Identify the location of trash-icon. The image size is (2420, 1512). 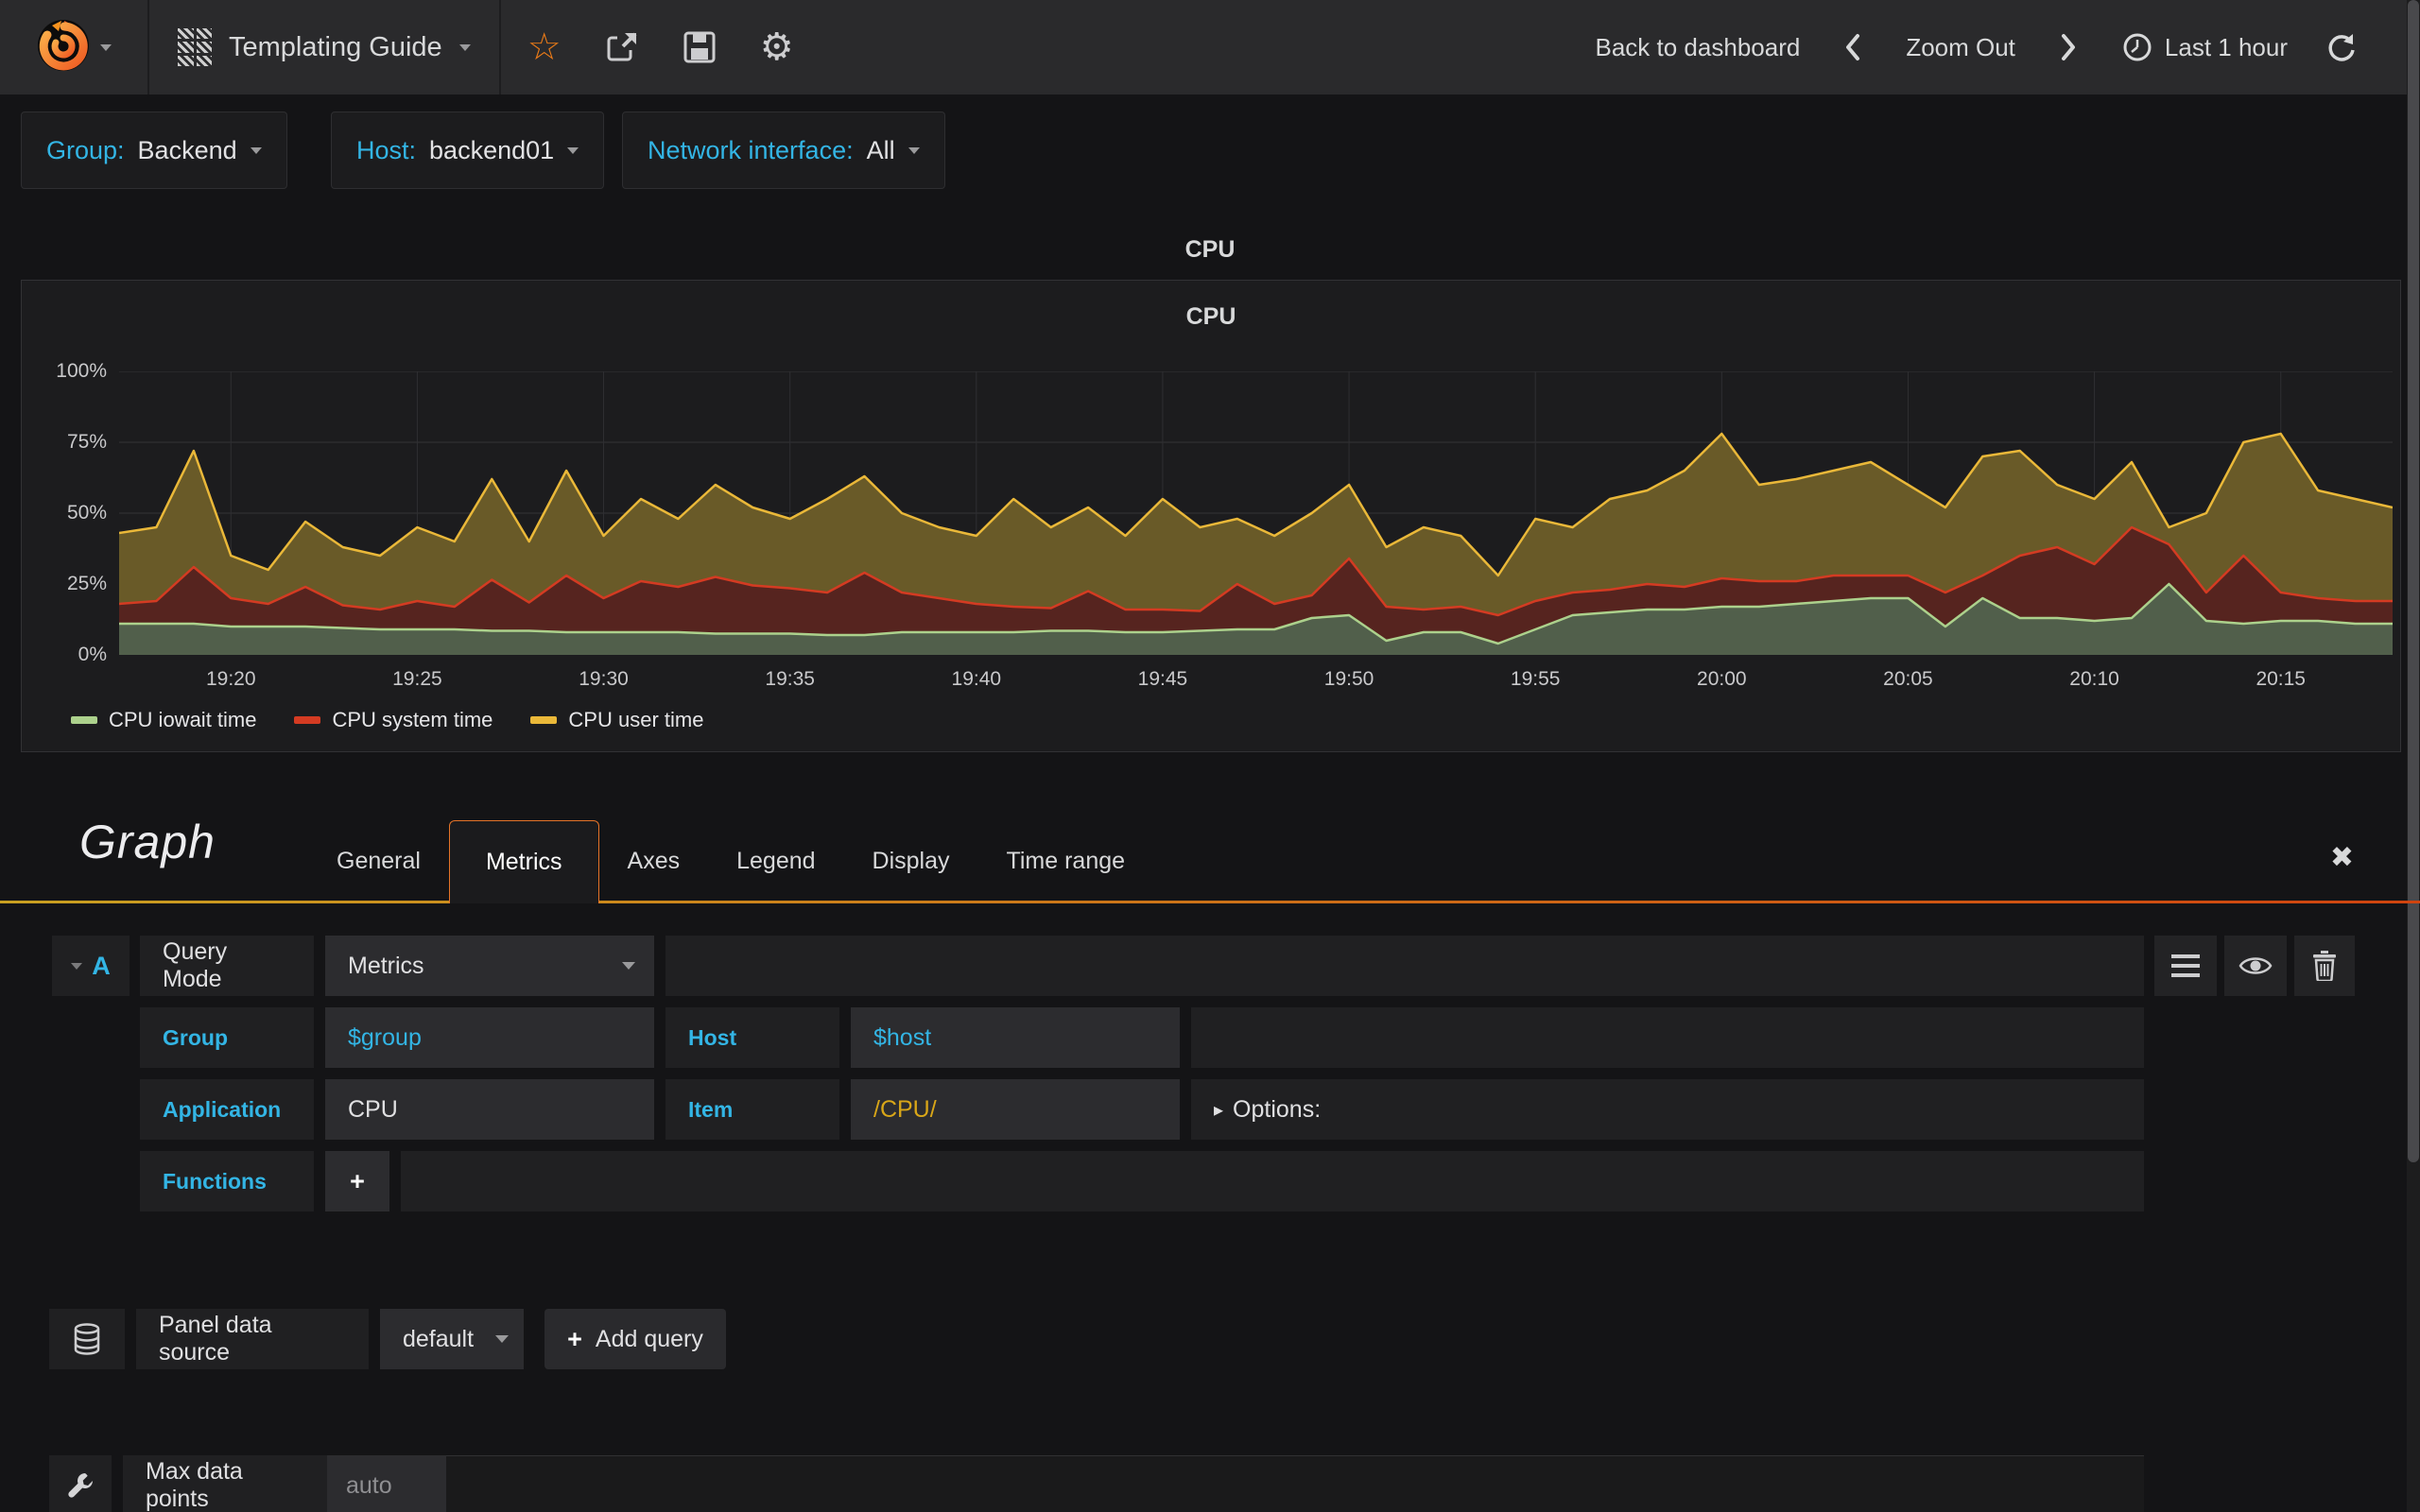
(2324, 966).